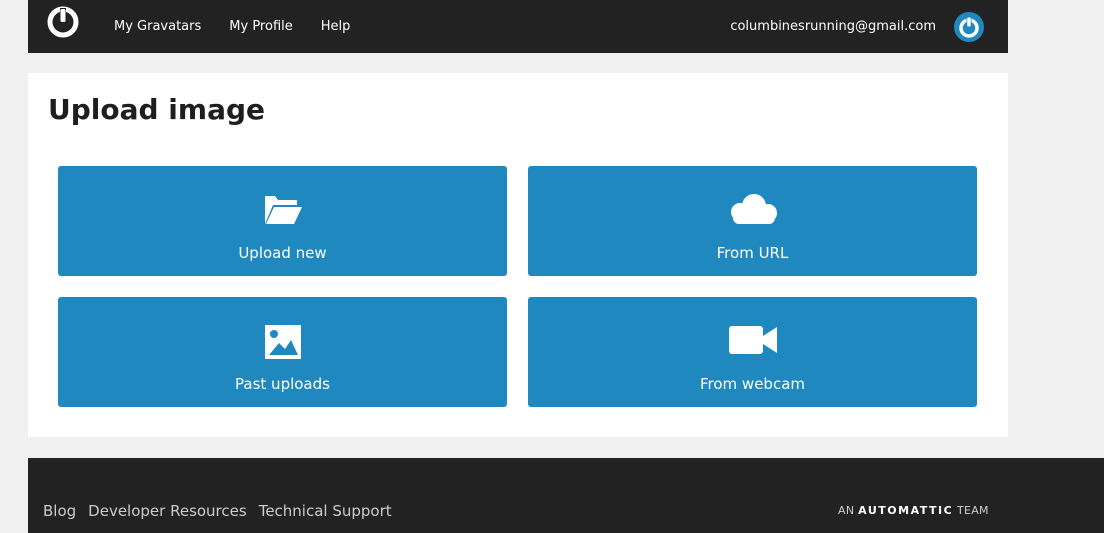  Describe the element at coordinates (282, 384) in the screenshot. I see `past-uploads-label: Past uploads` at that location.